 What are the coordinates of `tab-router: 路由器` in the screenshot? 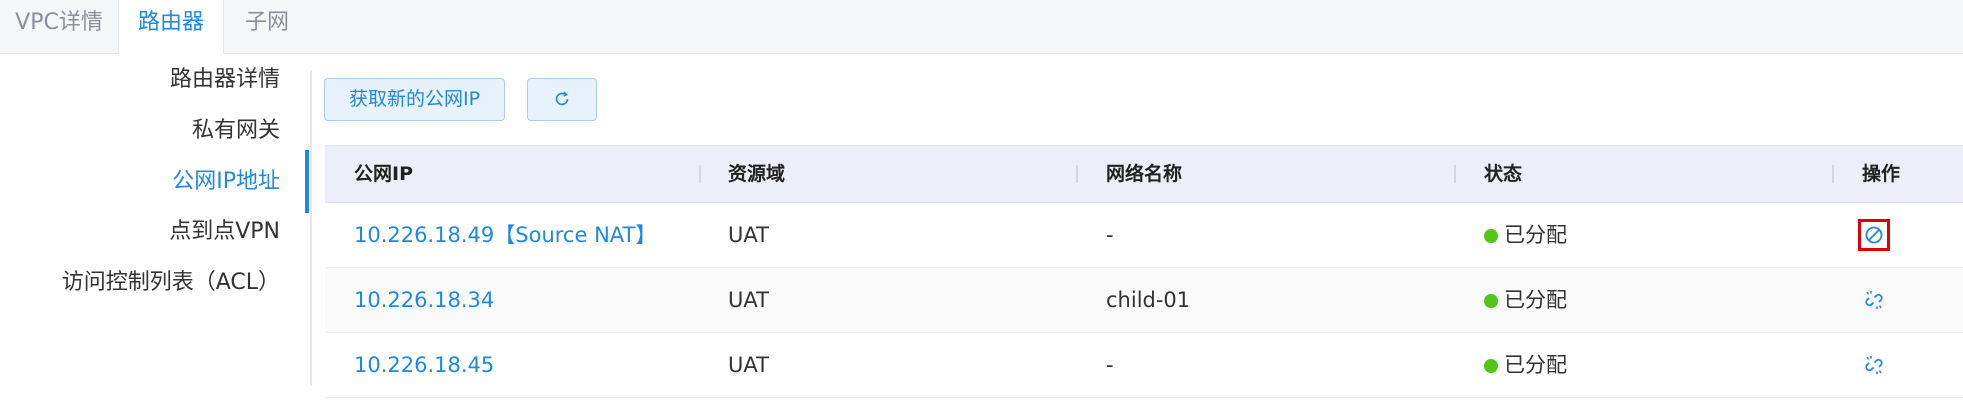 It's located at (171, 27).